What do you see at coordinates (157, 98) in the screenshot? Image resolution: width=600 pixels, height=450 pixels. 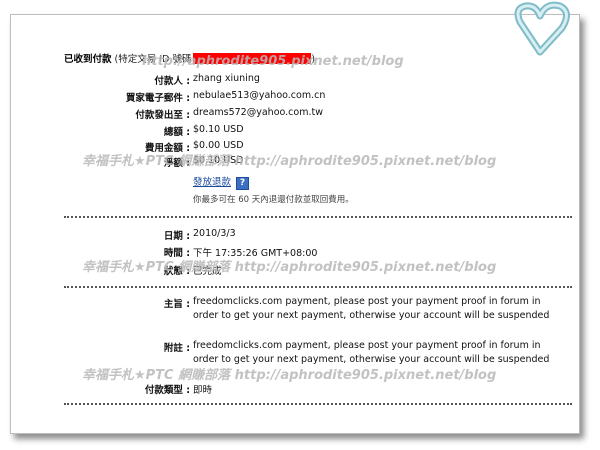 I see `buyer-email-label: 買家電子郵件 :` at bounding box center [157, 98].